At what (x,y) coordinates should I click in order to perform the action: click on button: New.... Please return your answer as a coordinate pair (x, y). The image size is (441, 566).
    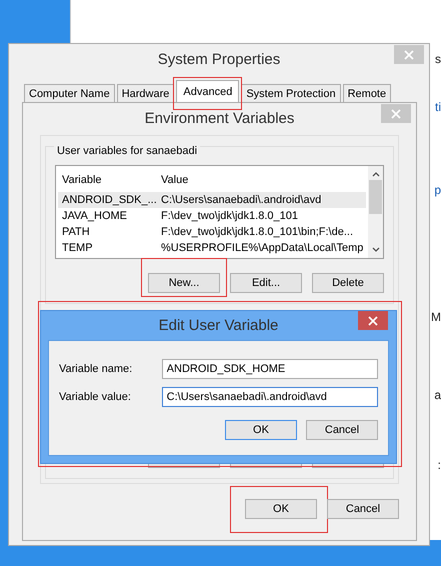
    Looking at the image, I should click on (184, 283).